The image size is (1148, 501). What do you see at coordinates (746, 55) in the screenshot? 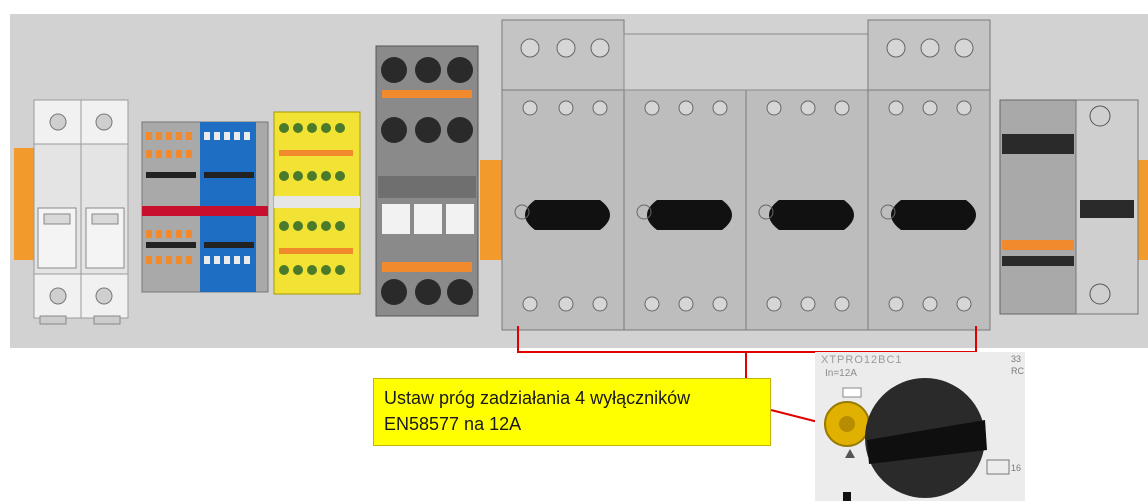
I see `busbar-top` at bounding box center [746, 55].